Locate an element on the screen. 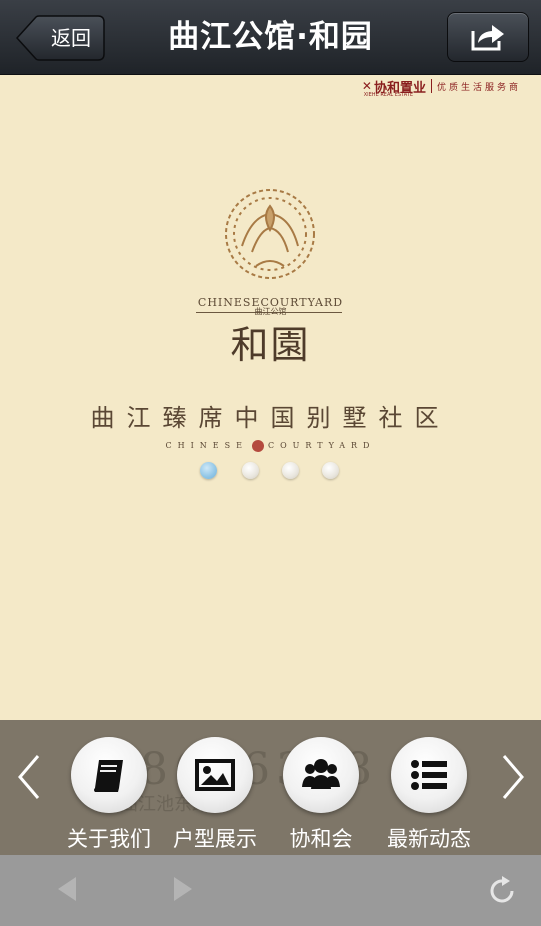 The image size is (541, 926). back-button: 返回 is located at coordinates (60, 38).